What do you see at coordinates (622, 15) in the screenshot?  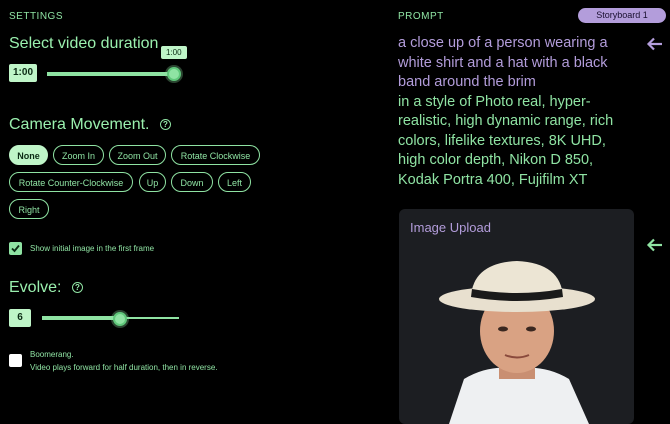 I see `storyboard-tab: Storyboard 1` at bounding box center [622, 15].